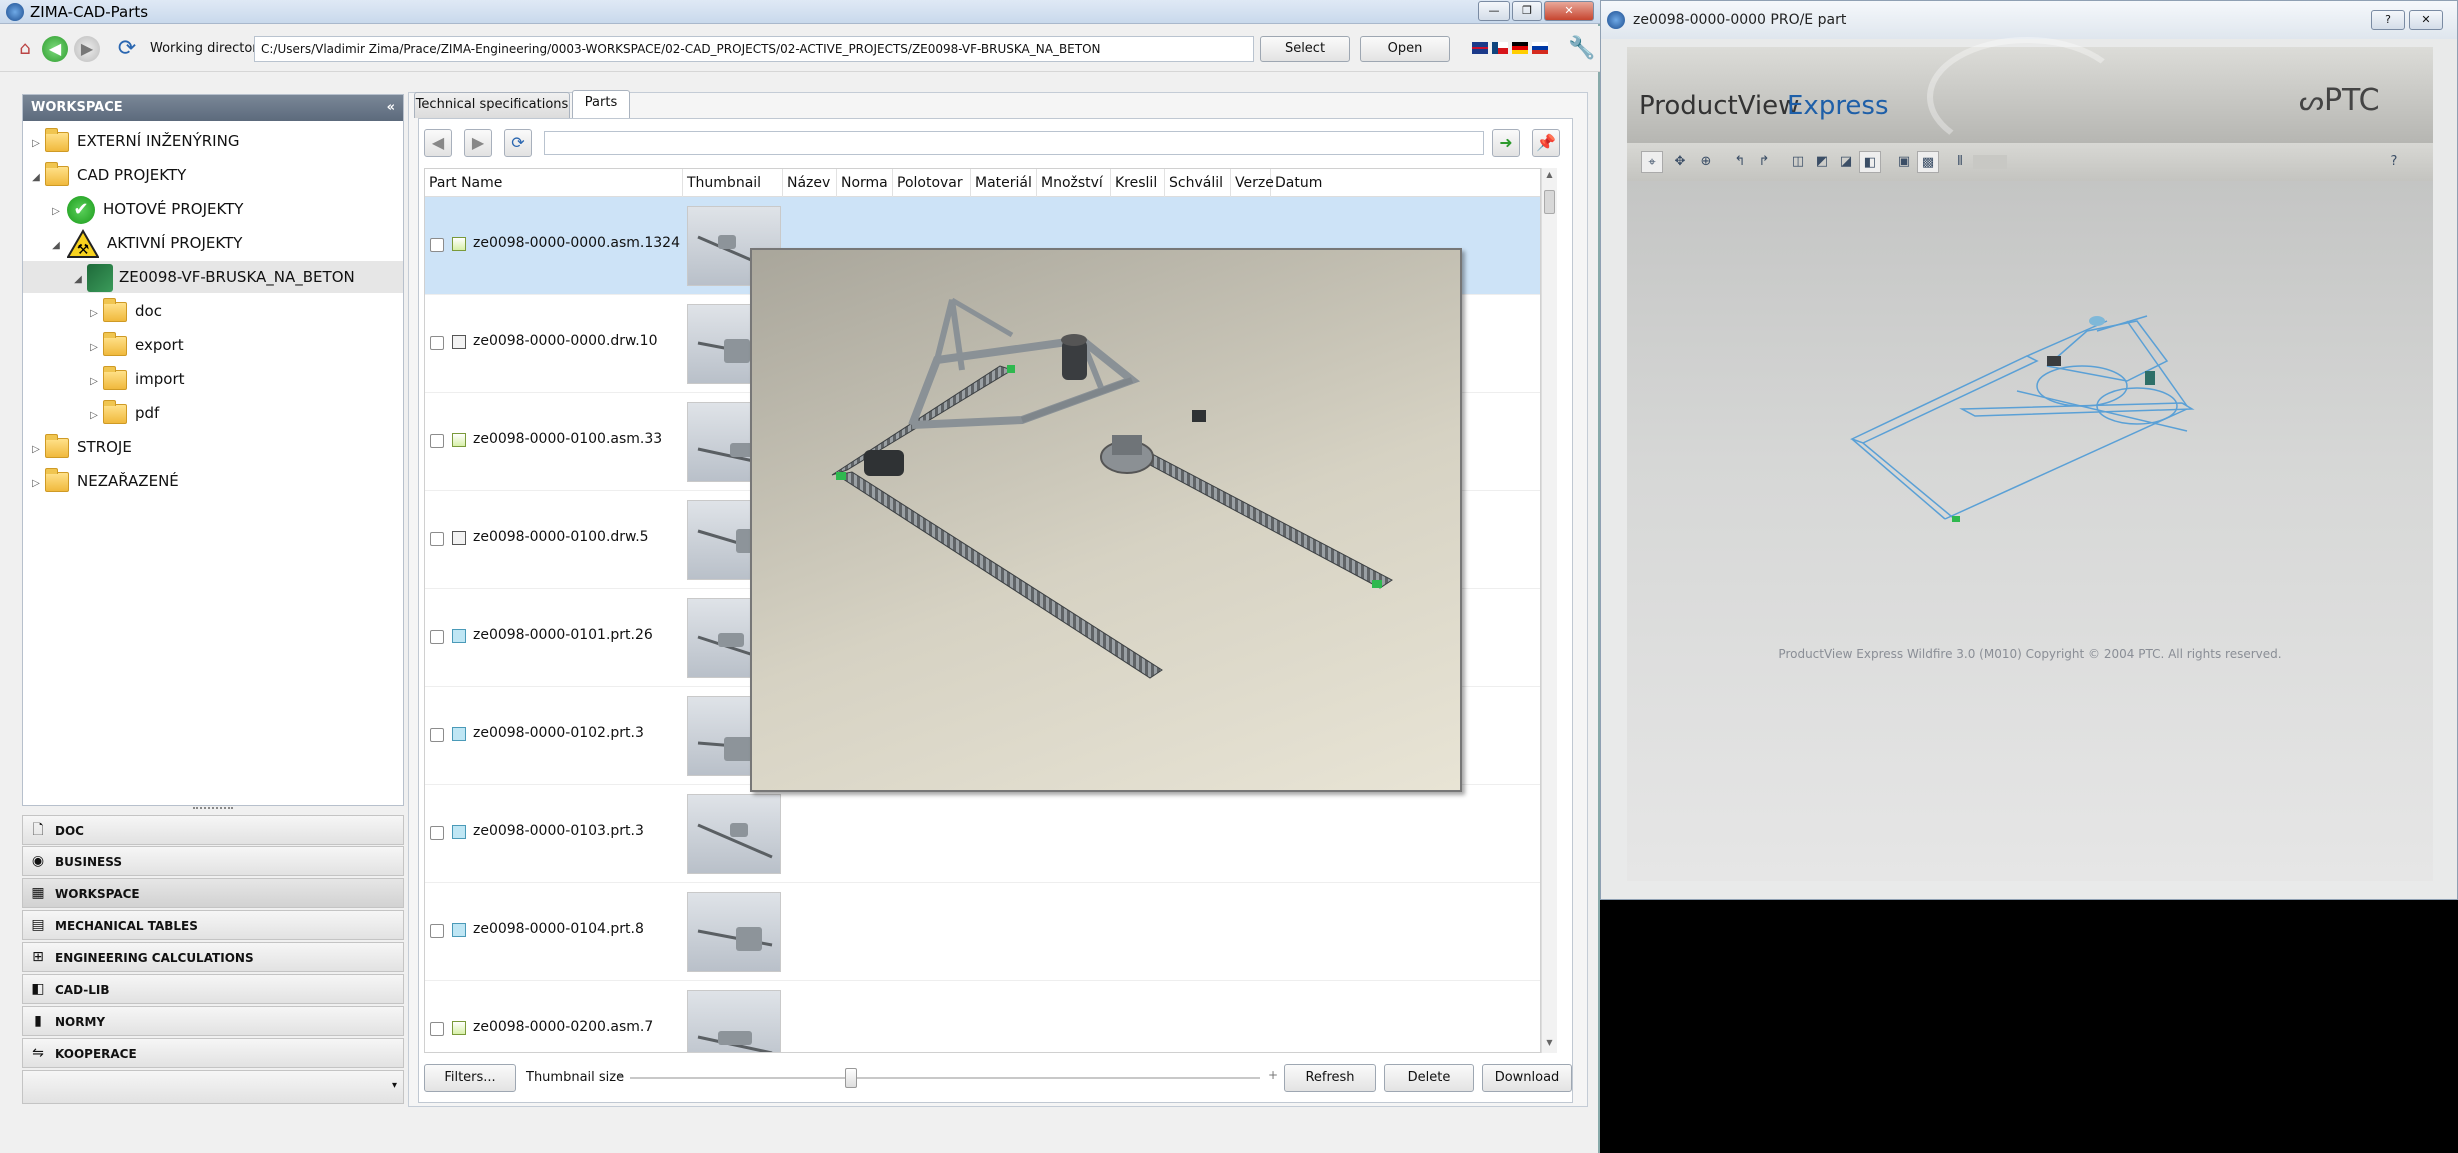 The width and height of the screenshot is (2458, 1153). I want to click on pin-icon: 📌, so click(1546, 143).